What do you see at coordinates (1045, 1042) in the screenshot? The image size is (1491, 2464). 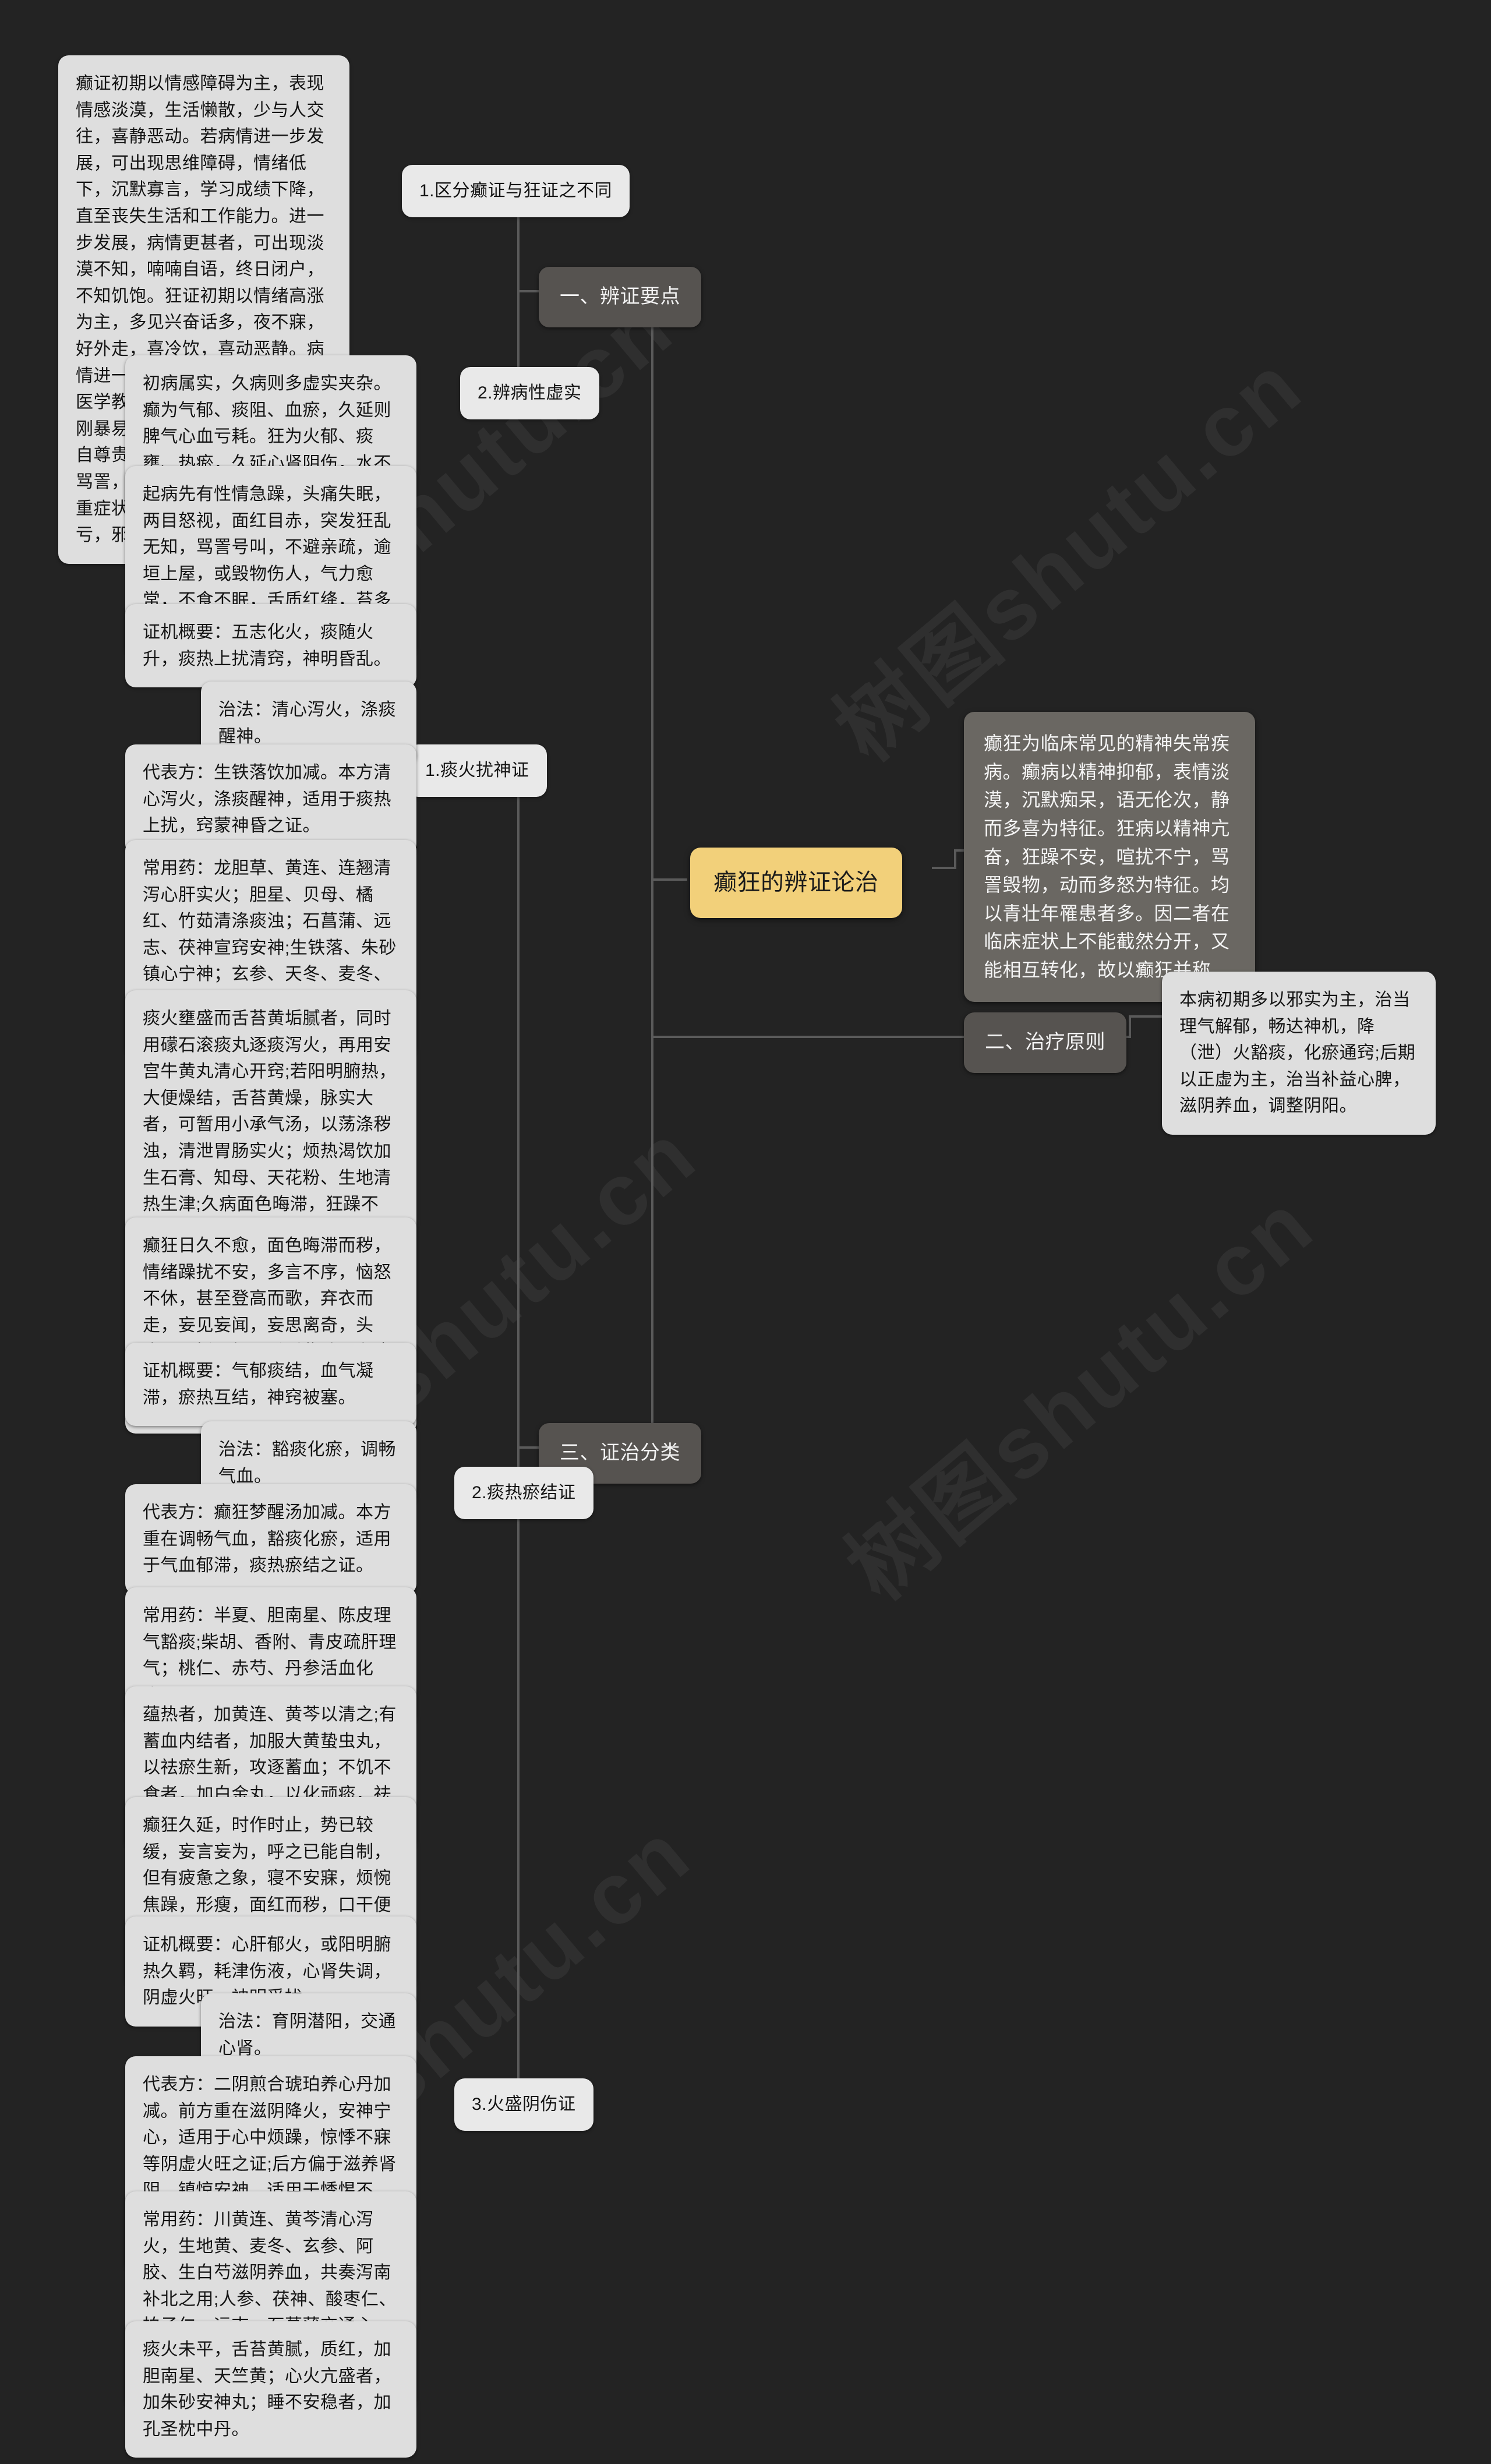 I see `section-node-zhiliaoyuanze: 二、治疗原则` at bounding box center [1045, 1042].